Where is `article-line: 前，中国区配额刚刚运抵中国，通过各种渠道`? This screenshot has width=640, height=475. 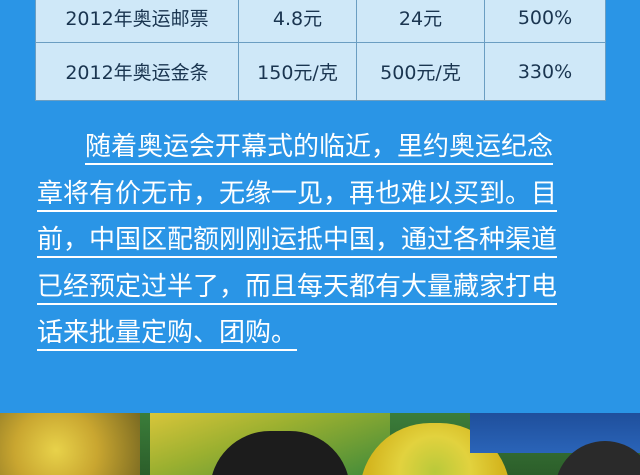 article-line: 前，中国区配额刚刚运抵中国，通过各种渠道 is located at coordinates (297, 240).